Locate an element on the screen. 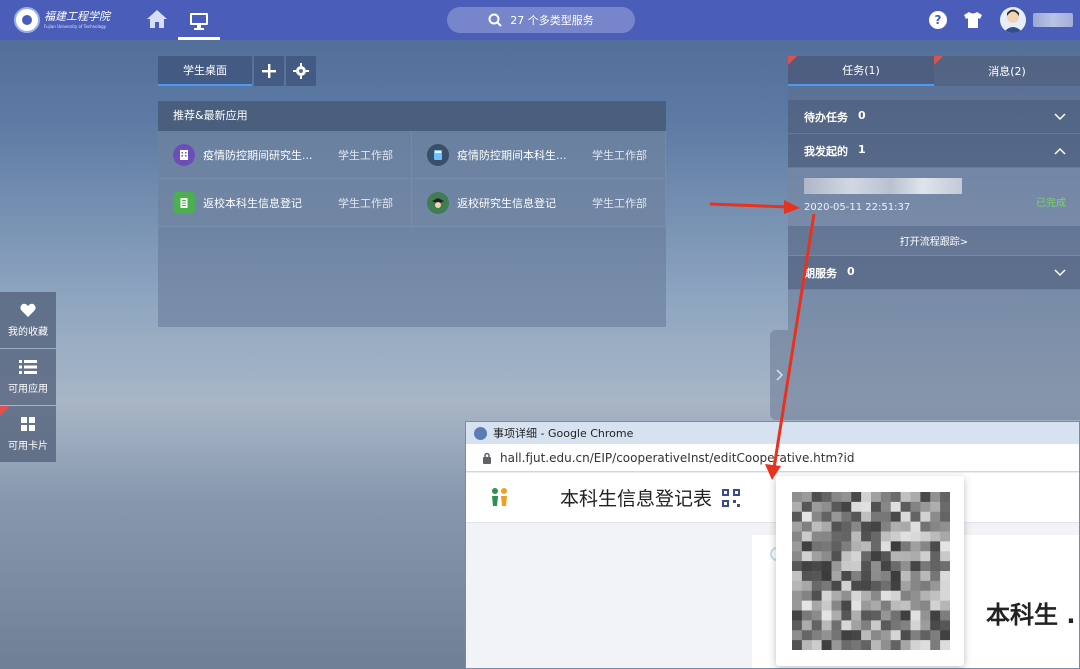 This screenshot has width=1080, height=669. user-avatar is located at coordinates (1013, 20).